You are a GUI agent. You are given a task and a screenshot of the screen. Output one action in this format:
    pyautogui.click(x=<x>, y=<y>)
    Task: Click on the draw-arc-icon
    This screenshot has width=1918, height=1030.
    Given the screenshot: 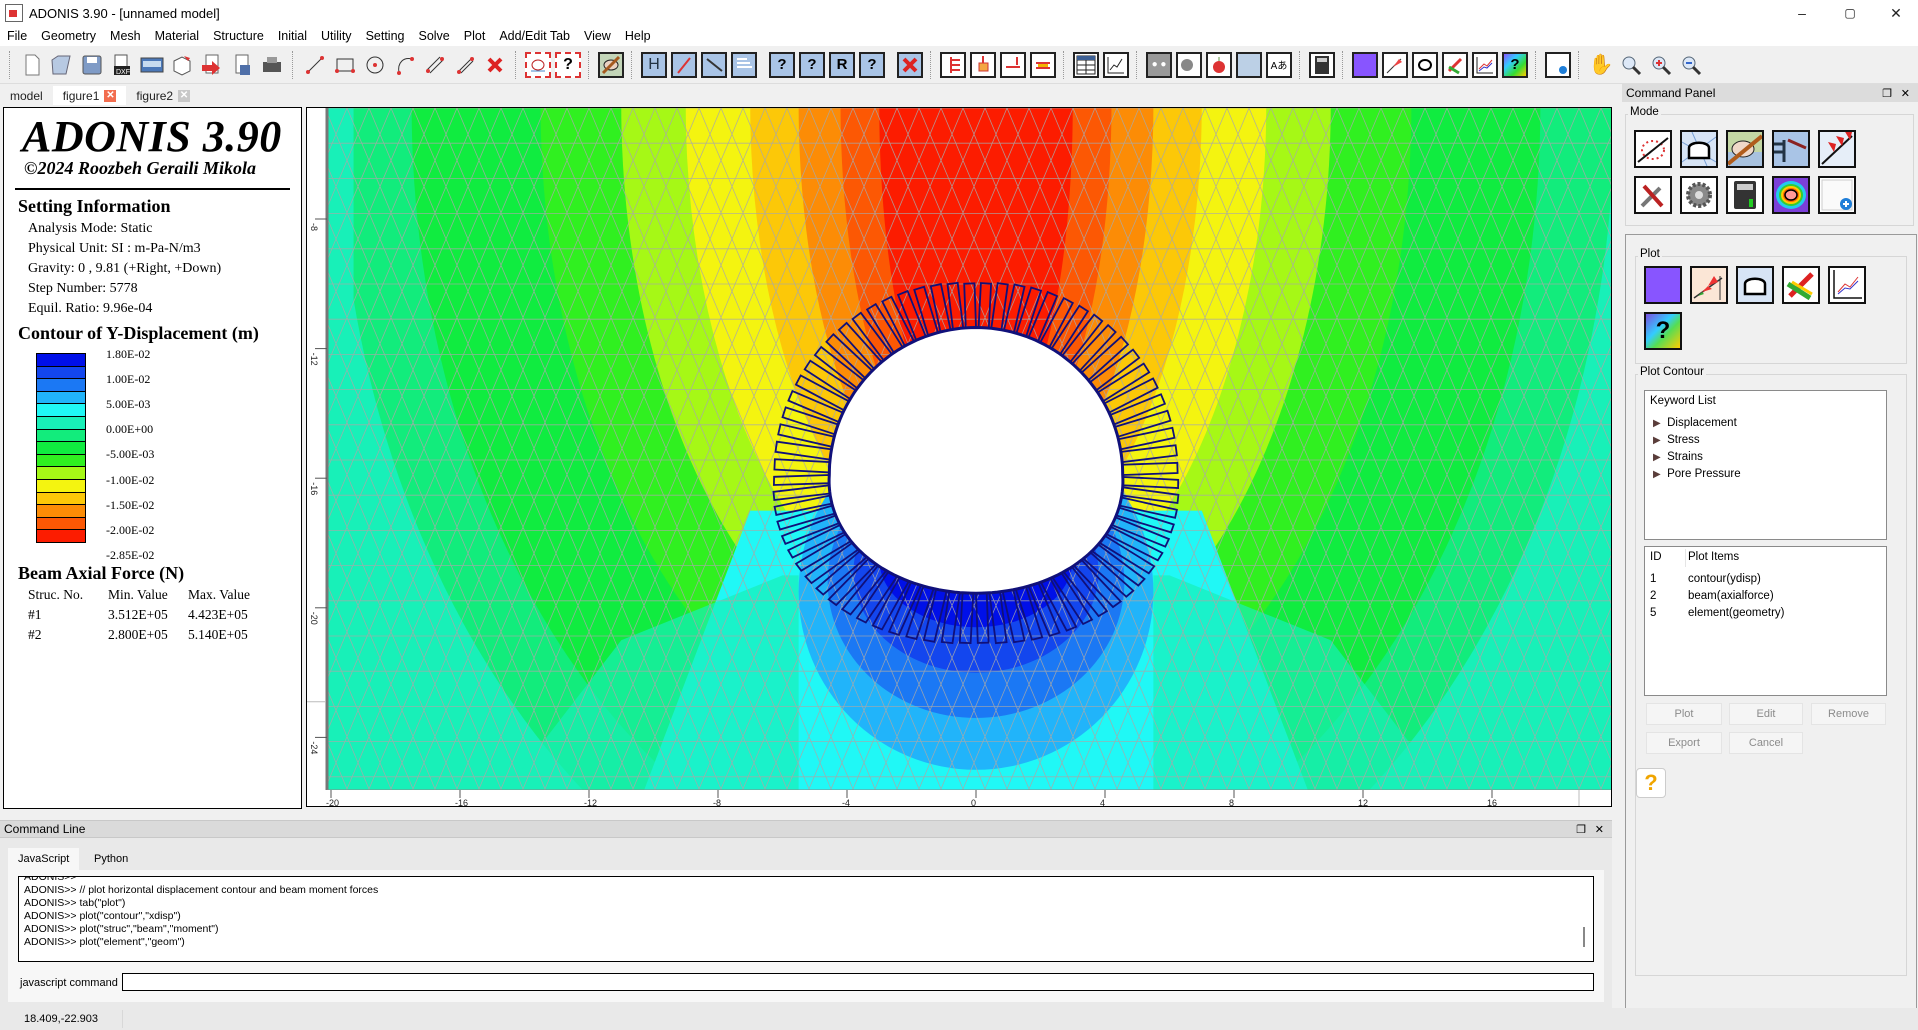 What is the action you would take?
    pyautogui.click(x=405, y=65)
    